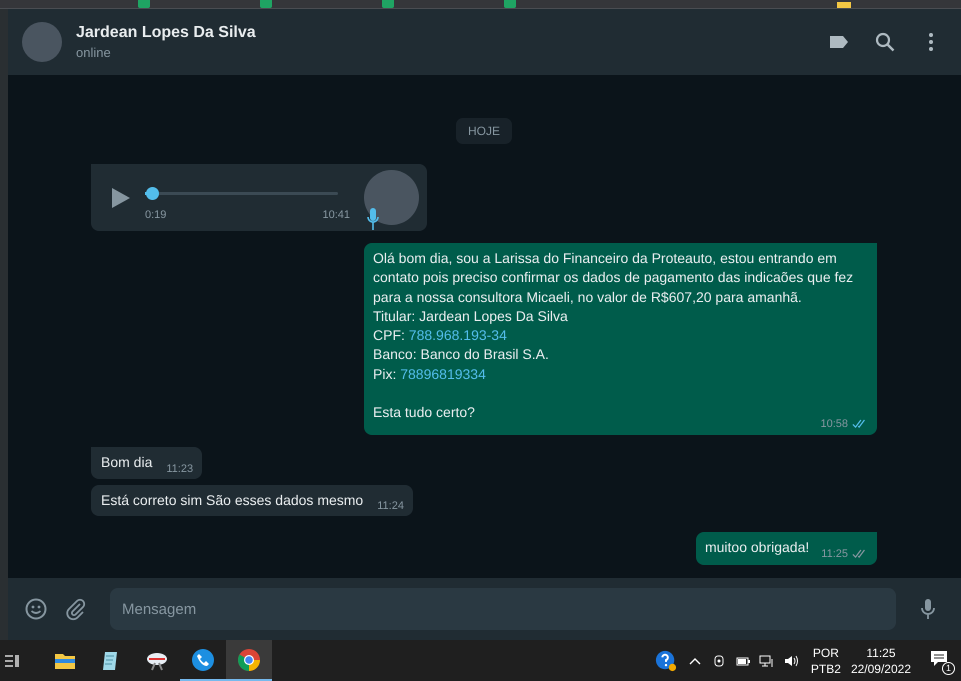 This screenshot has width=961, height=681. What do you see at coordinates (126, 462) in the screenshot?
I see `message-text: Bom dia` at bounding box center [126, 462].